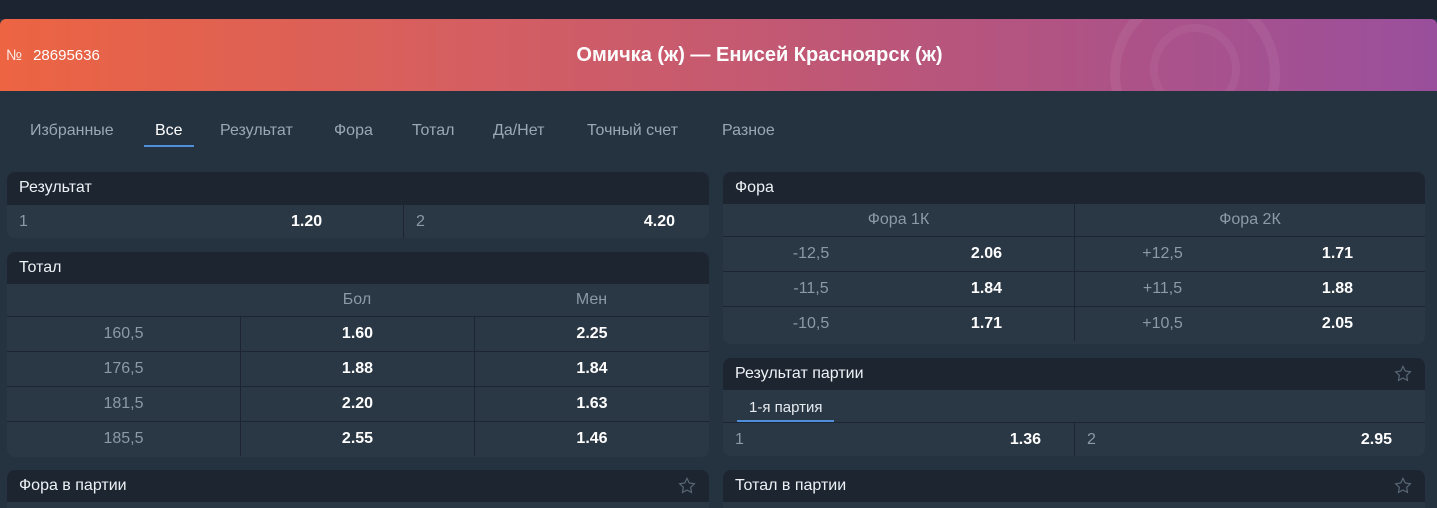 The image size is (1437, 508). What do you see at coordinates (1337, 254) in the screenshot?
I see `handicap-odd-2: 1.71` at bounding box center [1337, 254].